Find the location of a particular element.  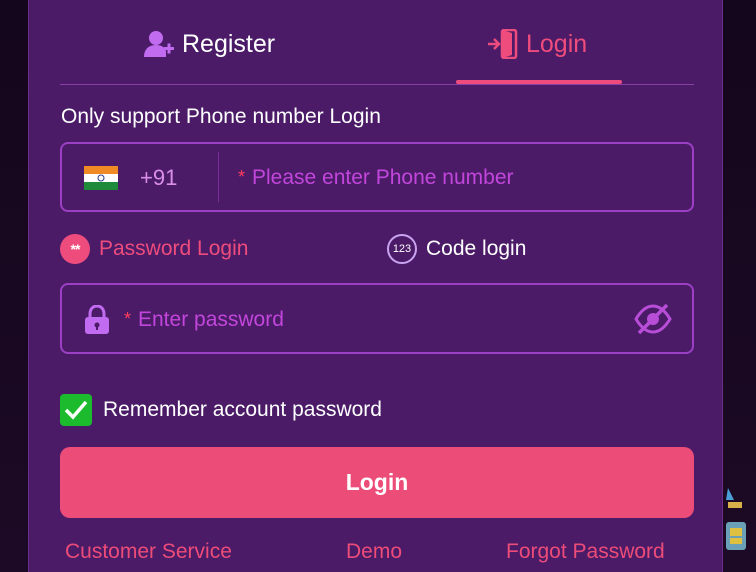

phone-field: +91 * is located at coordinates (377, 177).